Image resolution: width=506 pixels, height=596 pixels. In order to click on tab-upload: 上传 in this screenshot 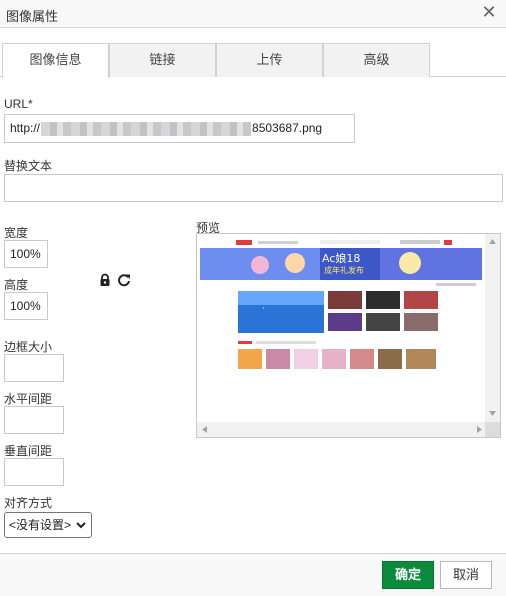, I will do `click(269, 60)`.